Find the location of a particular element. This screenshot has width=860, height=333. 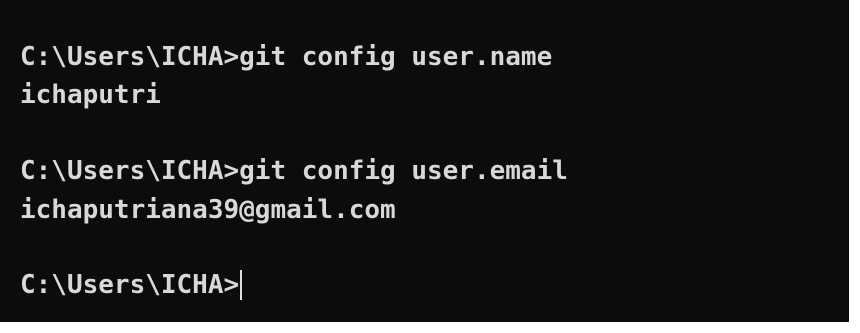

text-cursor is located at coordinates (241, 285).